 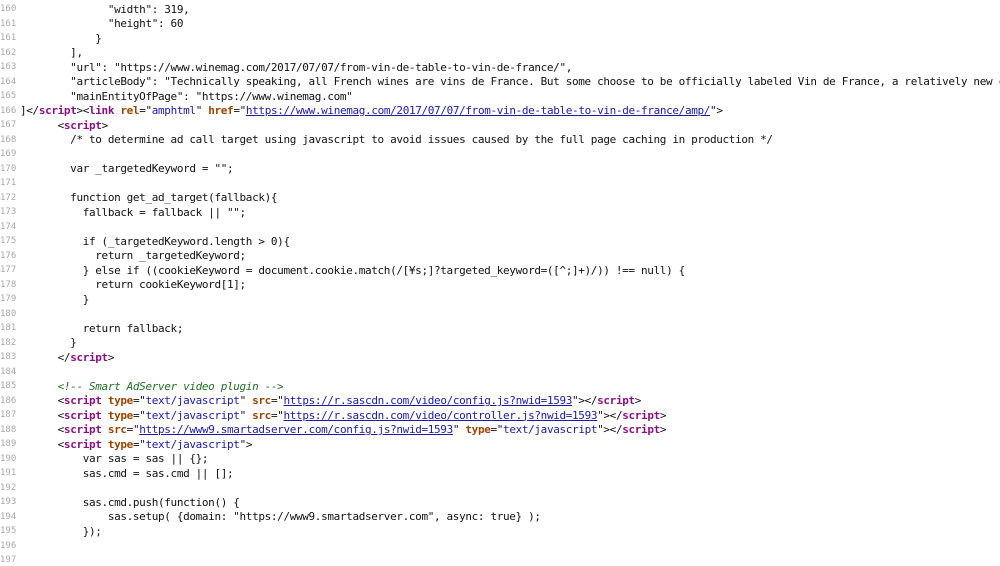 I want to click on source-line: 170 var _targetedKeyword = "";, so click(x=500, y=169).